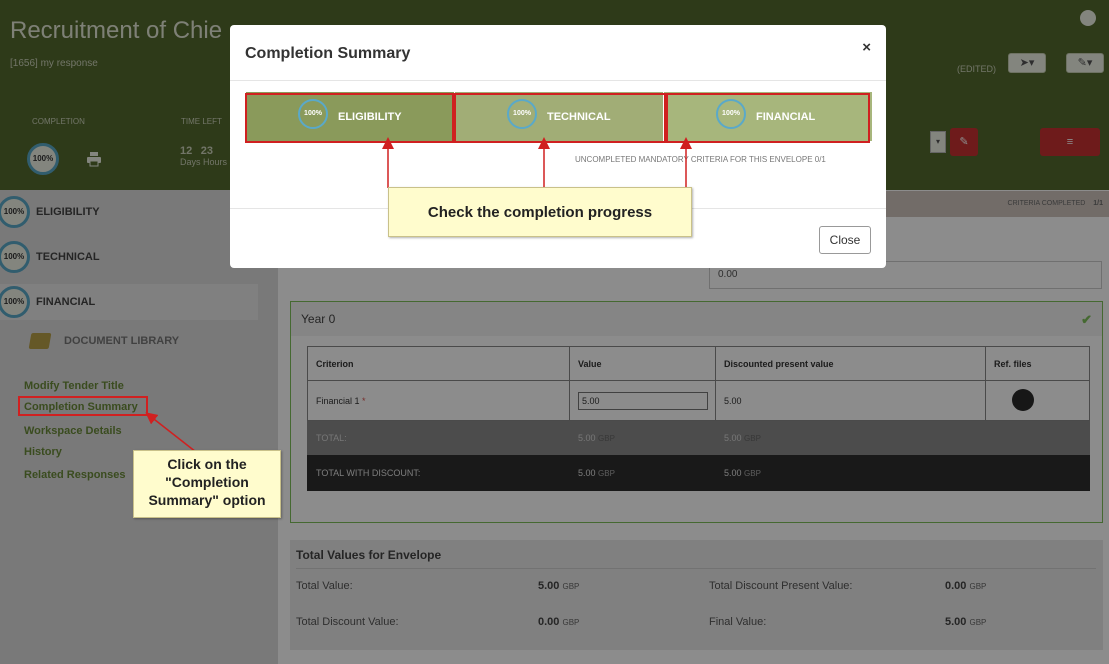  Describe the element at coordinates (540, 212) in the screenshot. I see `progress-callout: Check the completion progress` at that location.